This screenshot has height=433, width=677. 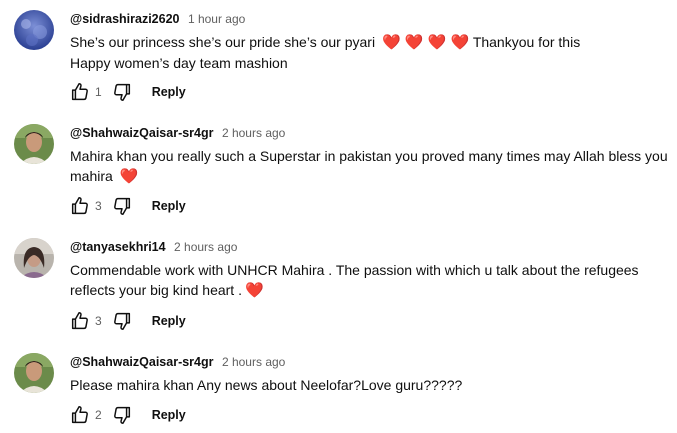 I want to click on comment-author: @sidrashirazi2620, so click(x=124, y=19).